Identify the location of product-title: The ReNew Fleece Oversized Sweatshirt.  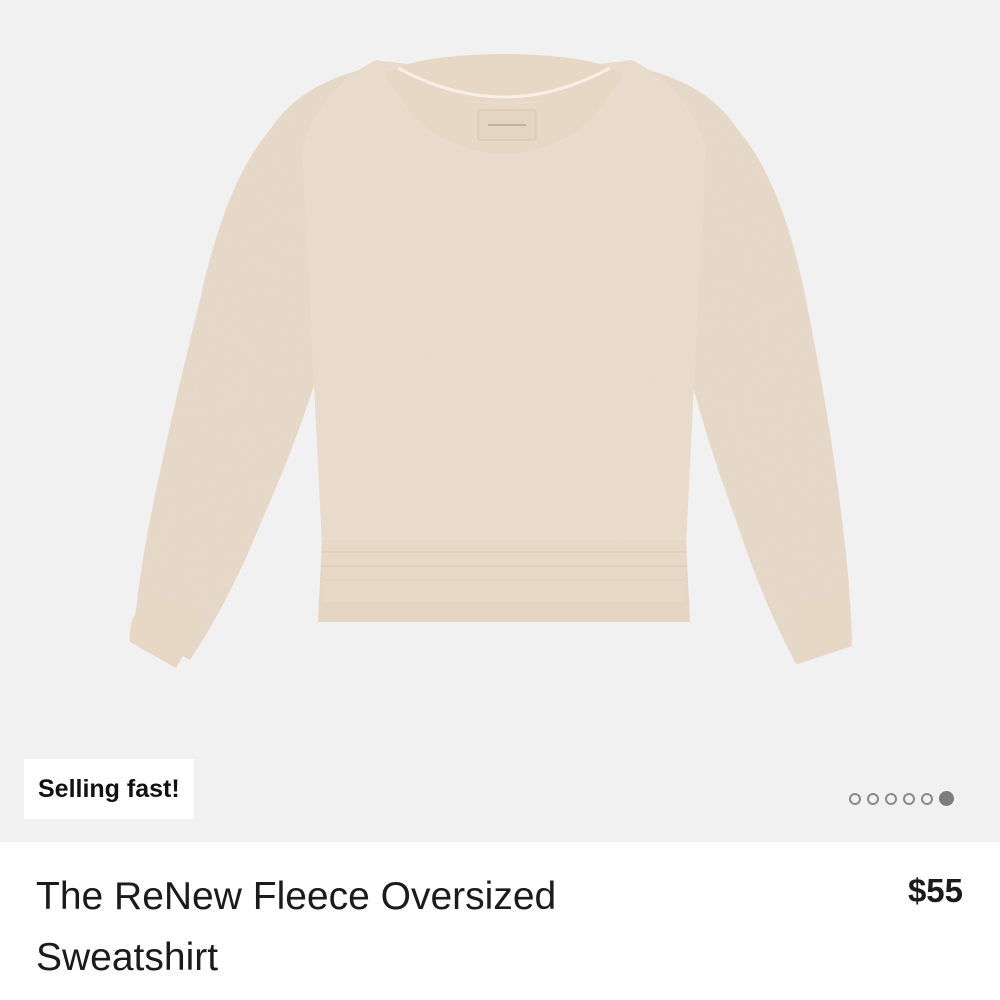
(356, 927).